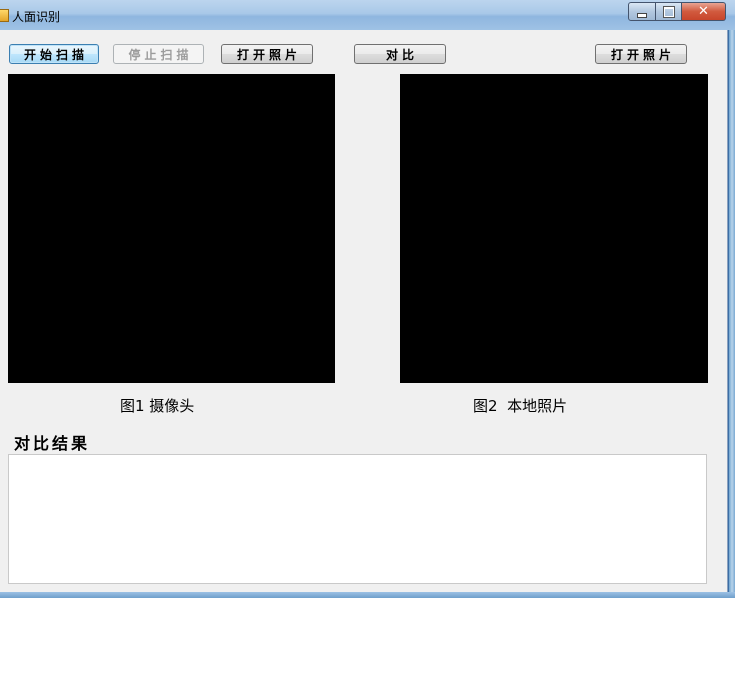 The width and height of the screenshot is (745, 673). Describe the element at coordinates (400, 54) in the screenshot. I see `compare-button: 对比` at that location.